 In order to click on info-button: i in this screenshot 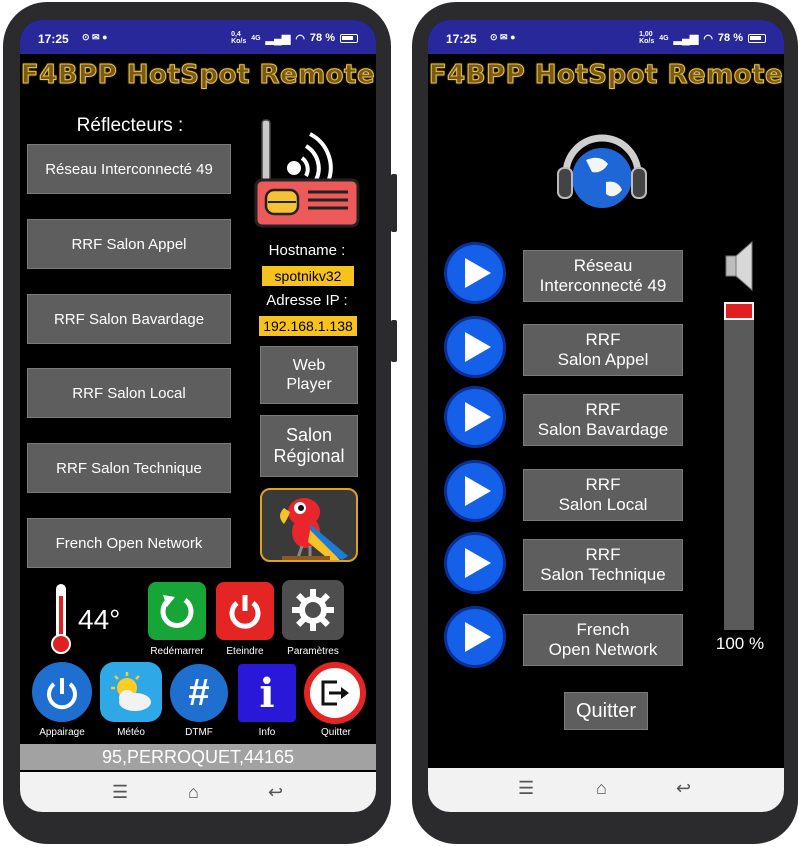, I will do `click(267, 693)`.